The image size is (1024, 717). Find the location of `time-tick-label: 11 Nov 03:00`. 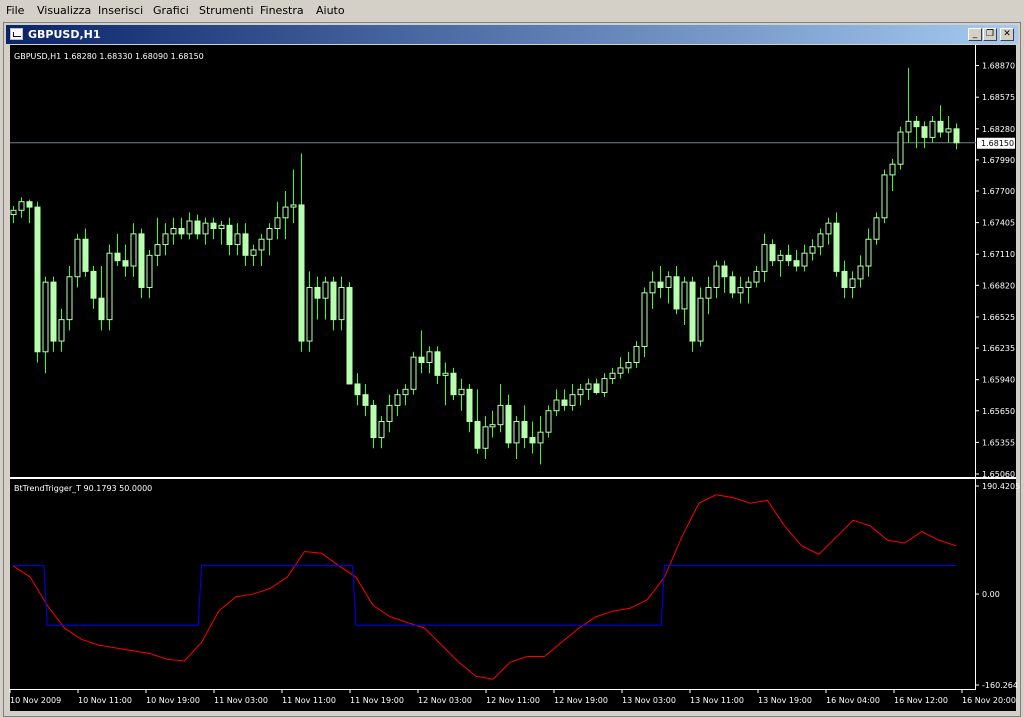

time-tick-label: 11 Nov 03:00 is located at coordinates (241, 700).